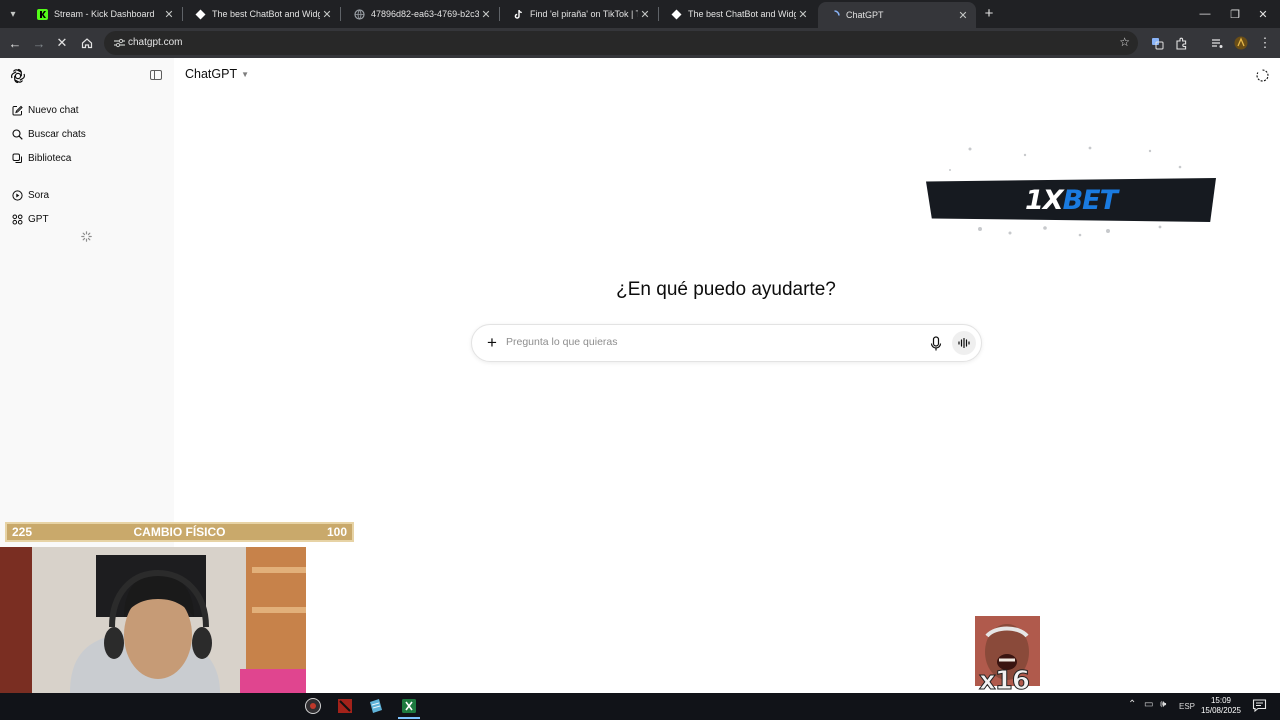  What do you see at coordinates (86, 236) in the screenshot?
I see `loading-spinner-icon` at bounding box center [86, 236].